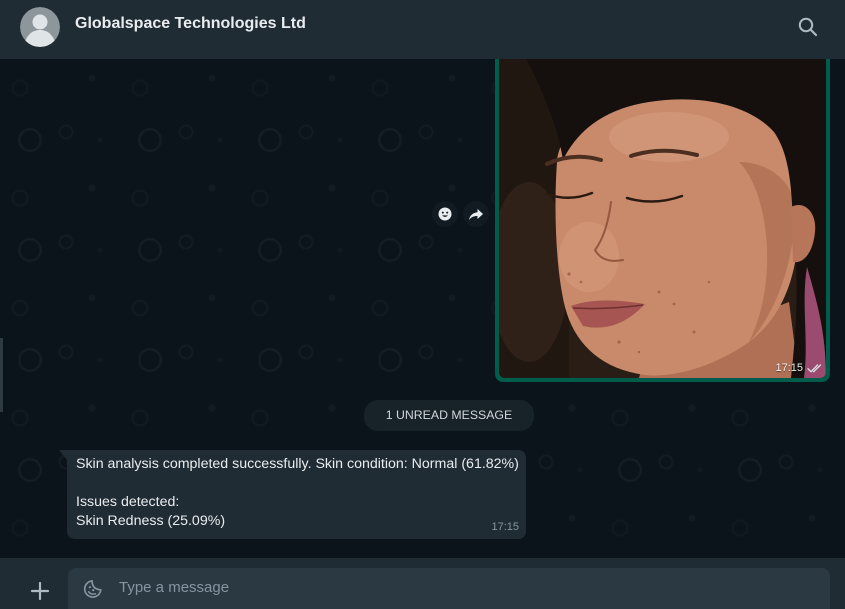  I want to click on contact-name: Globalspace Technologies Ltd, so click(190, 24).